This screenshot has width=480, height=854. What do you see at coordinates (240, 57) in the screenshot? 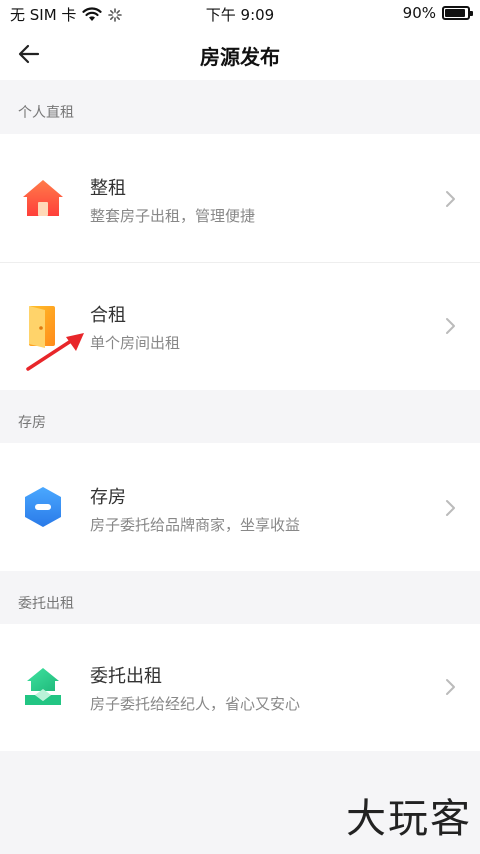
I see `page-title: 房源发布` at bounding box center [240, 57].